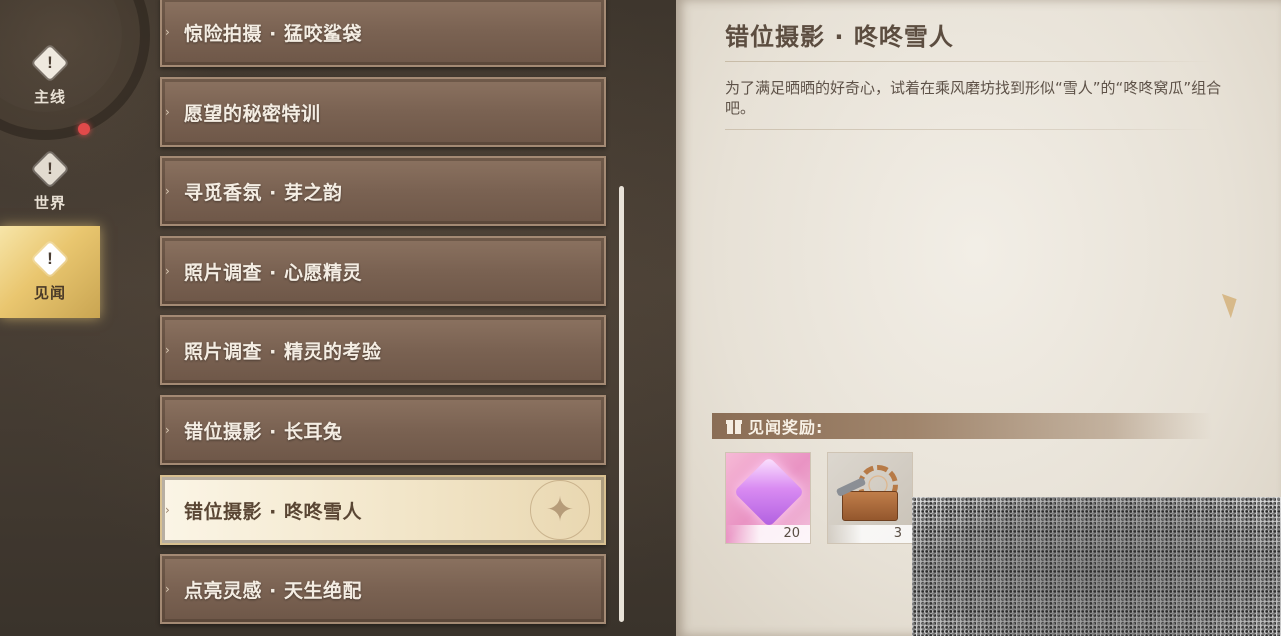 The width and height of the screenshot is (1281, 636). I want to click on reward-header-label: 见闻奖励:, so click(786, 427).